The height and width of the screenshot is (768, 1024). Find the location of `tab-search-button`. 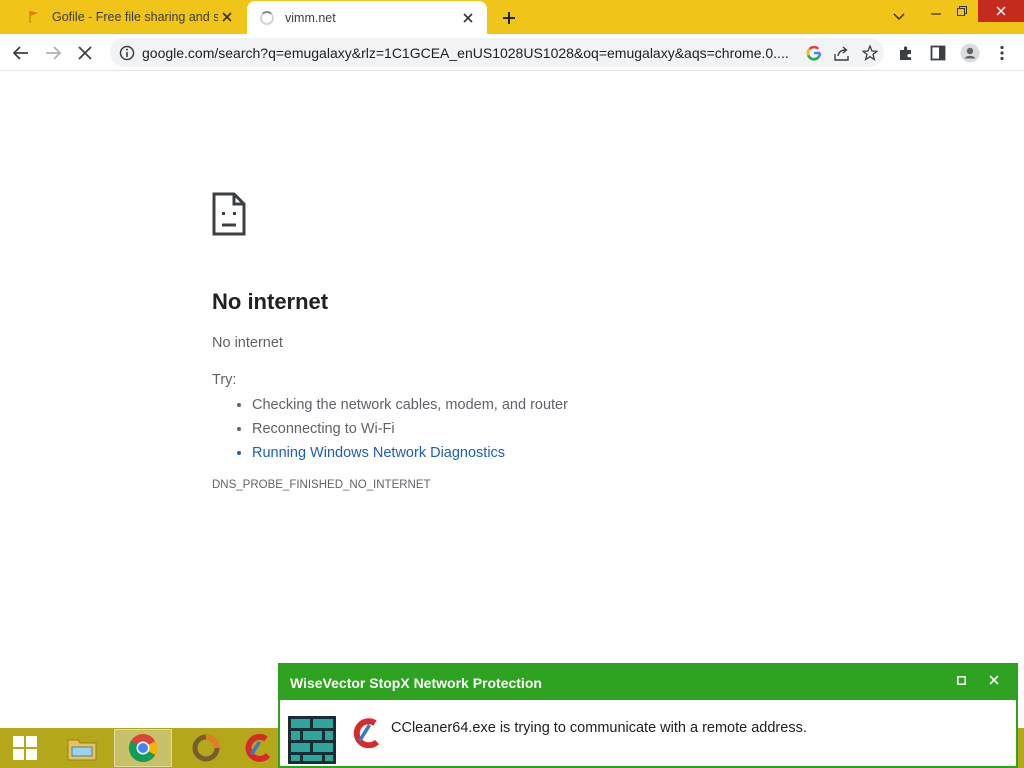

tab-search-button is located at coordinates (899, 17).